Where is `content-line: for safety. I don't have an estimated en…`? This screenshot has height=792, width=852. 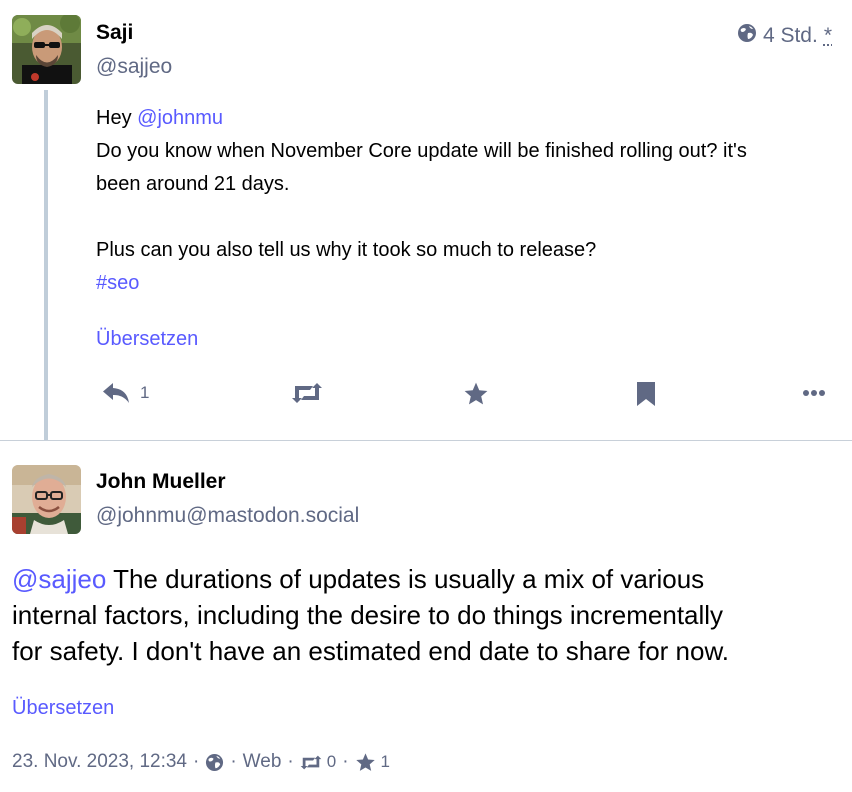 content-line: for safety. I don't have an estimated en… is located at coordinates (371, 651).